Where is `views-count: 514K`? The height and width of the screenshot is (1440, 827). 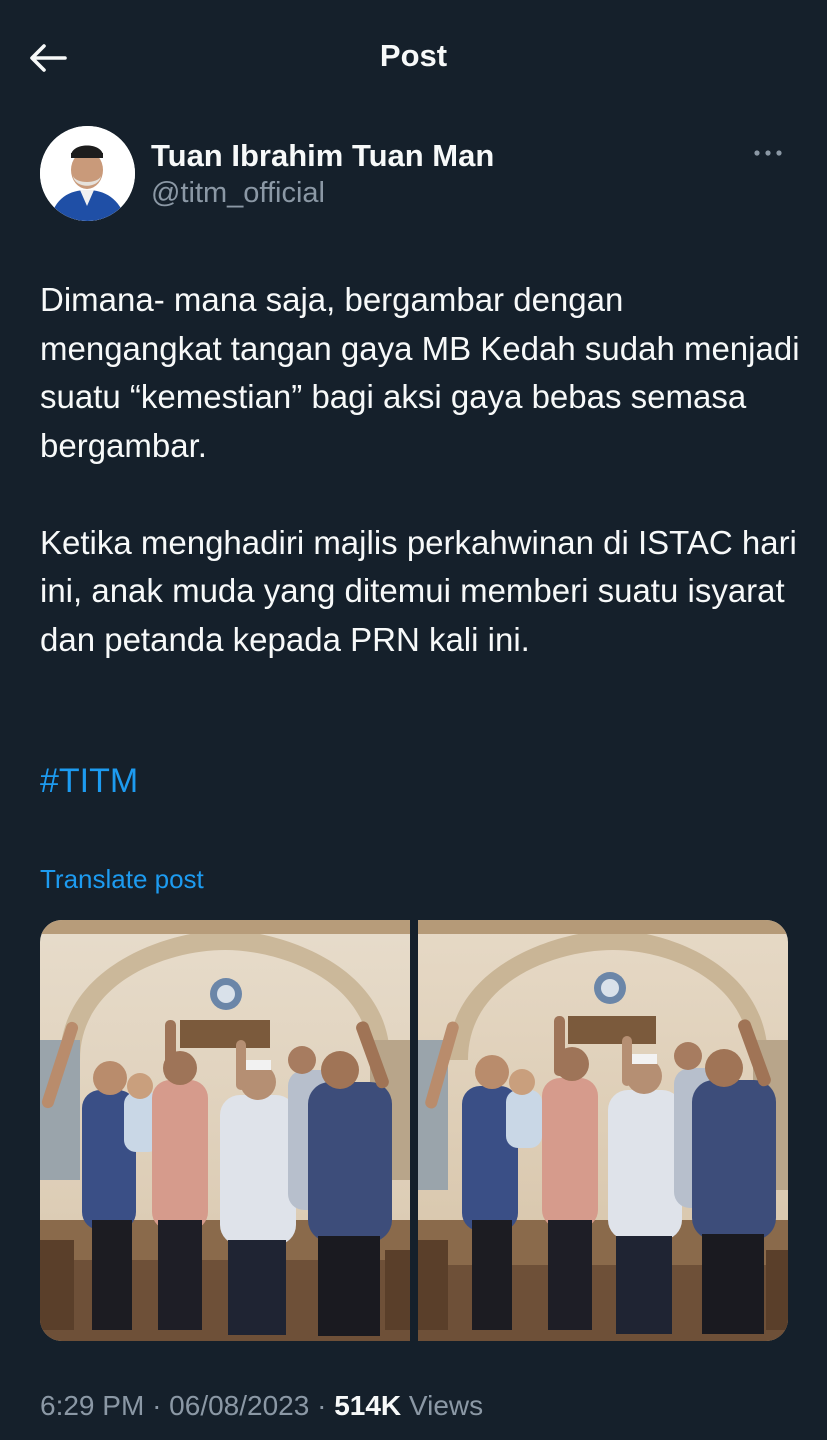 views-count: 514K is located at coordinates (367, 1405).